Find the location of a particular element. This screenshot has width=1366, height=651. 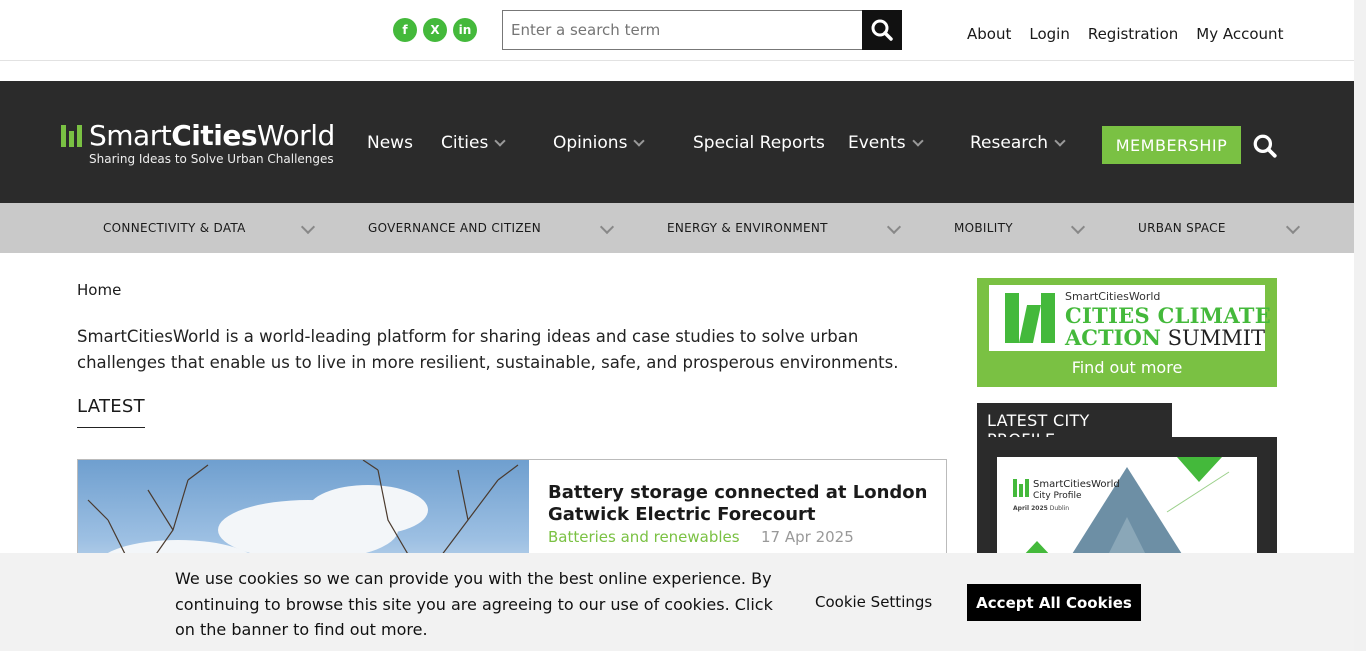

membership-button: MEMBERSHIP is located at coordinates (1171, 145).